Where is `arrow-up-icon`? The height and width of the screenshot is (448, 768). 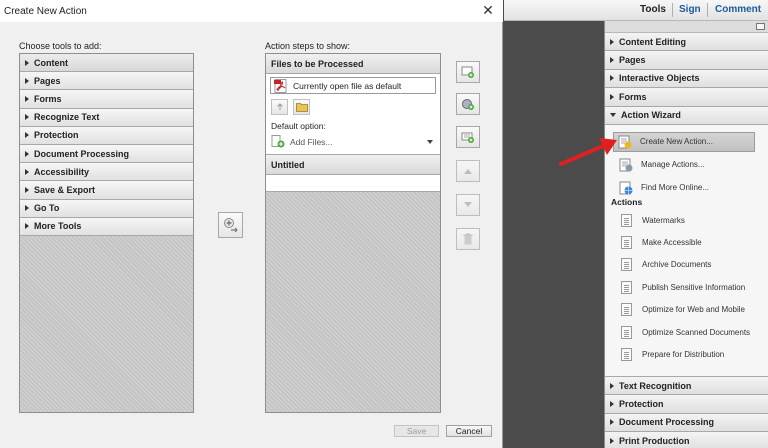
arrow-up-icon is located at coordinates (468, 171).